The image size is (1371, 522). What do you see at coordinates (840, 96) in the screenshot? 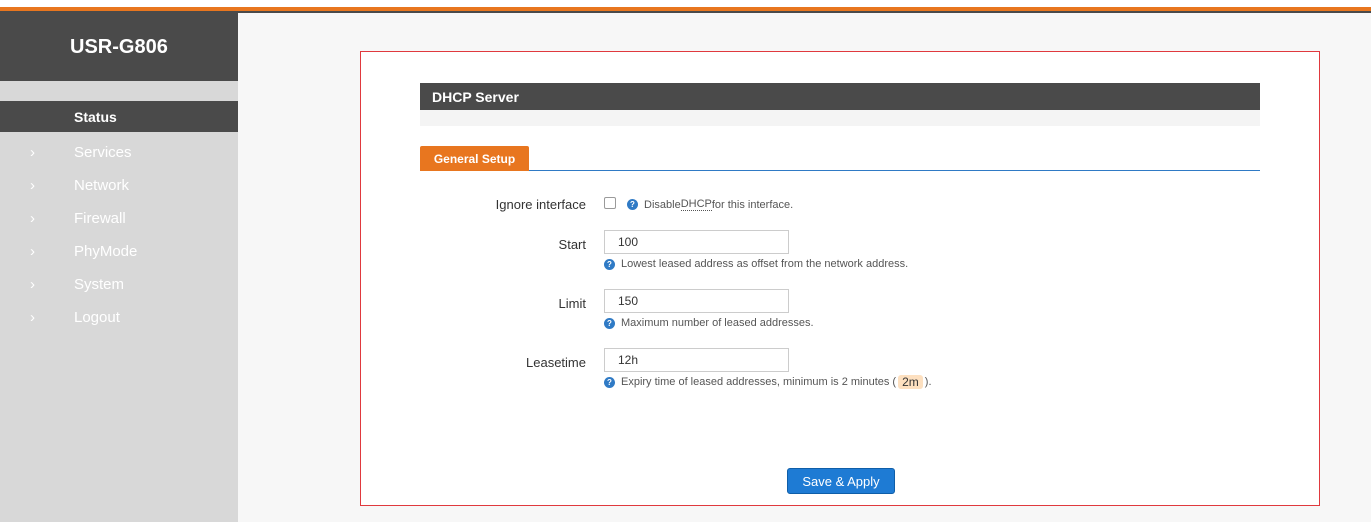
I see `section-title: DHCP Server` at bounding box center [840, 96].